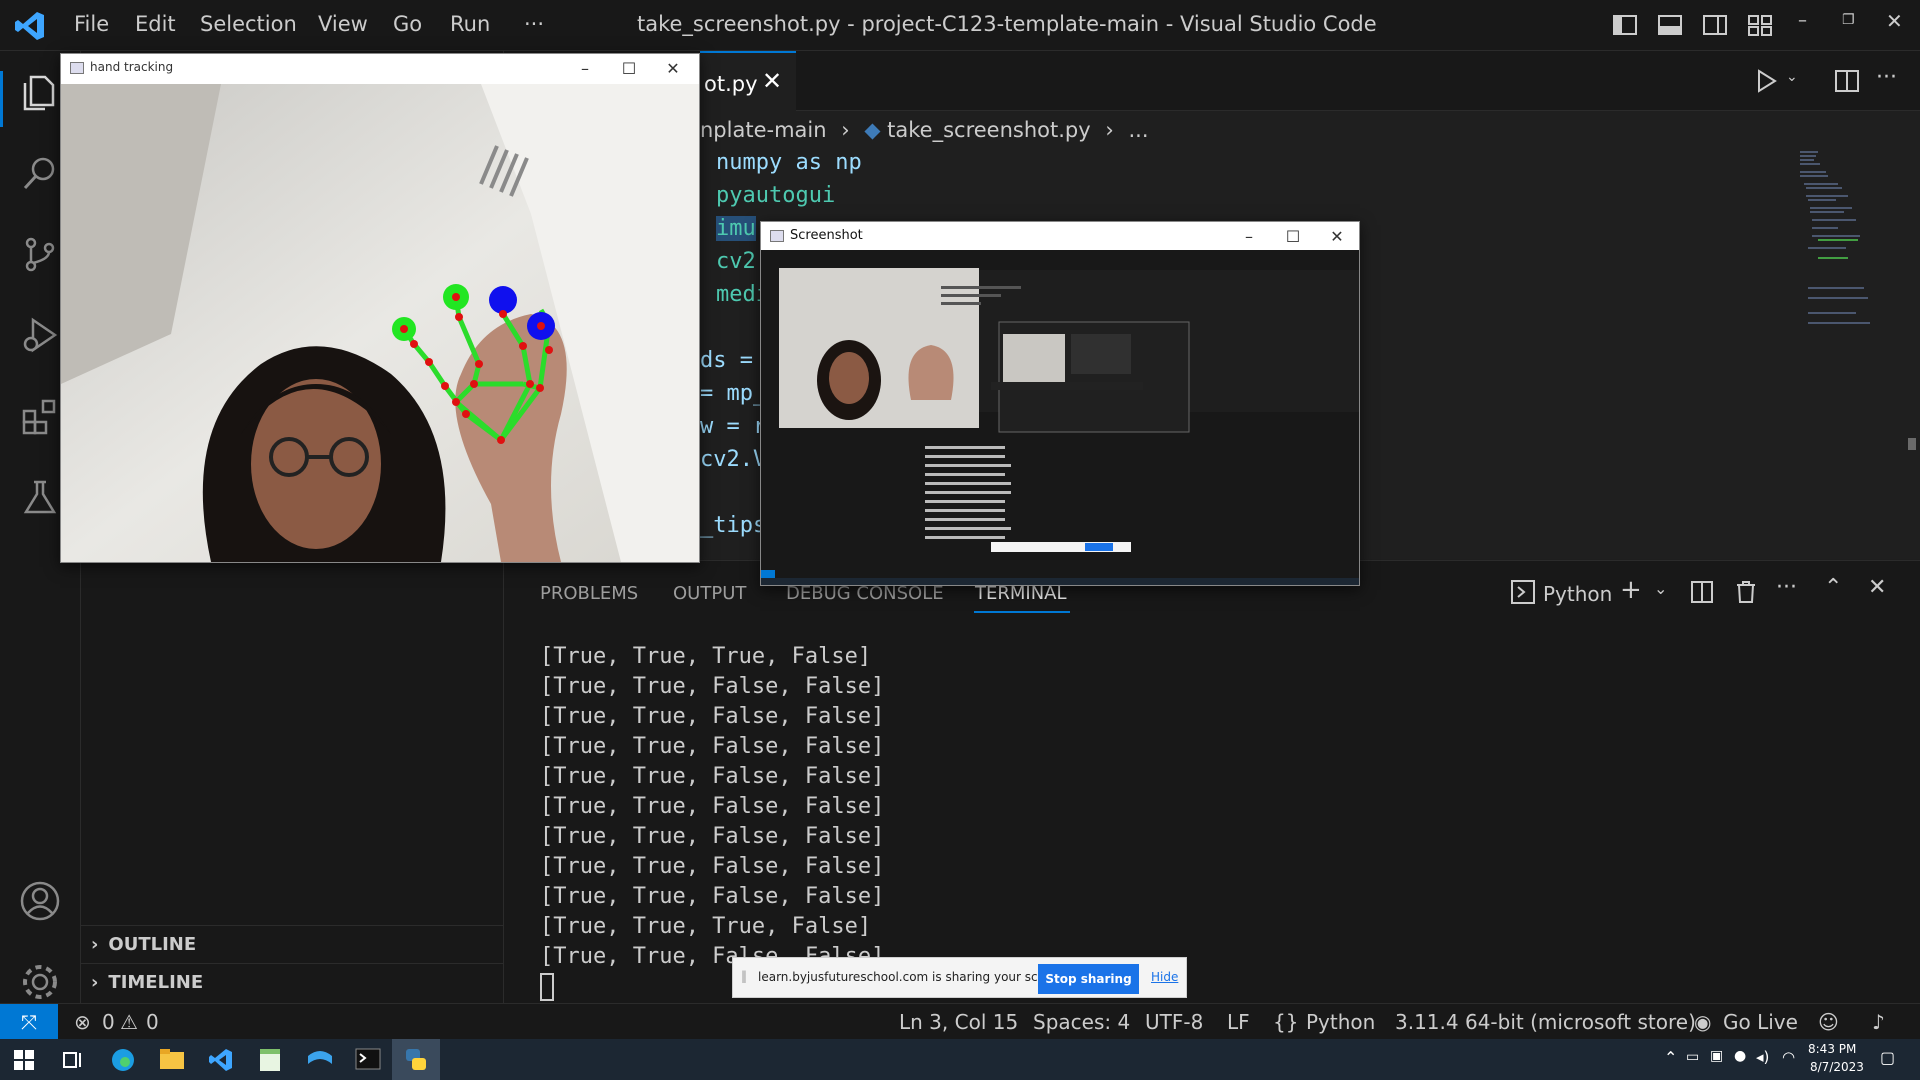 The width and height of the screenshot is (1920, 1080). Describe the element at coordinates (989, 130) in the screenshot. I see `breadcrumb-file: take_screenshot.py` at that location.